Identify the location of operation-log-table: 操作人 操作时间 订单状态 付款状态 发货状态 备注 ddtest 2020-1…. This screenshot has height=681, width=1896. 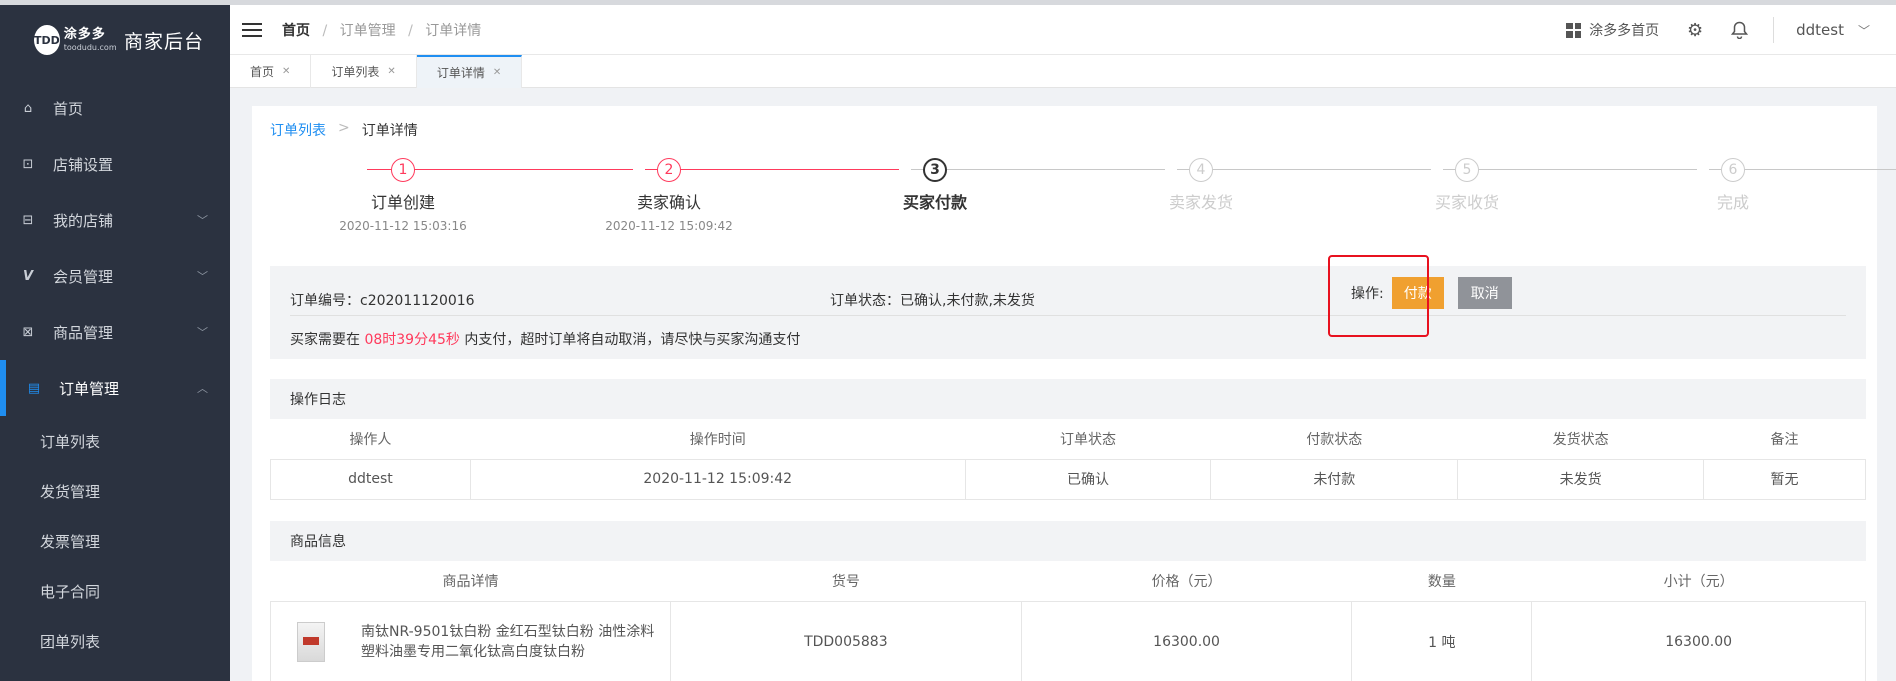
(1068, 459).